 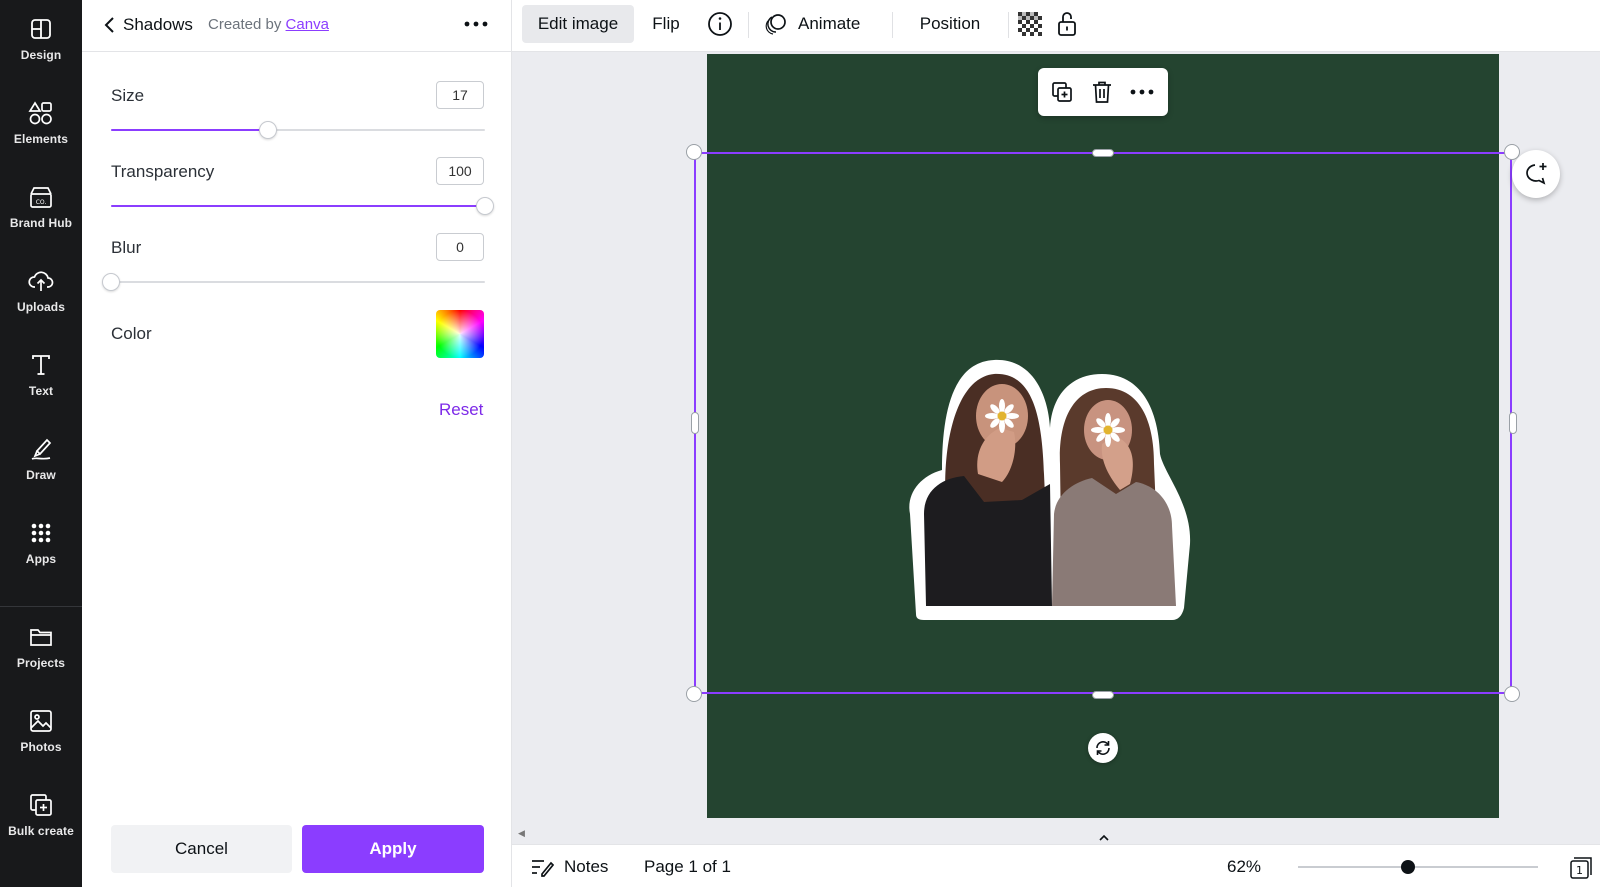 I want to click on duplicate-icon, so click(x=1062, y=92).